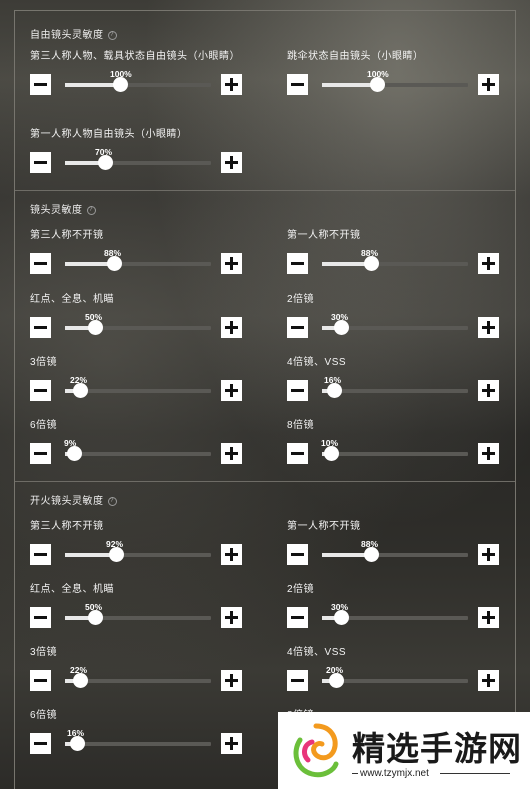  Describe the element at coordinates (265, 481) in the screenshot. I see `section-divider` at that location.